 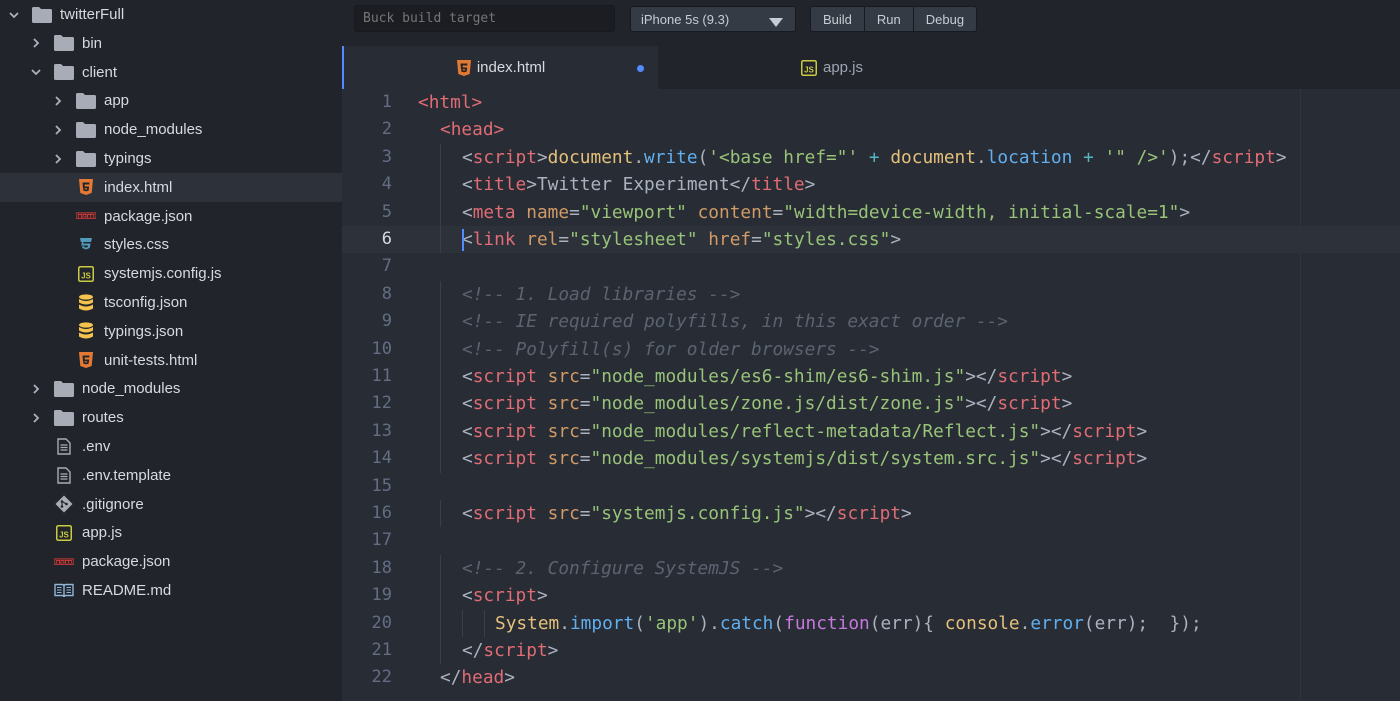 What do you see at coordinates (730, 239) in the screenshot?
I see `code-token: href` at bounding box center [730, 239].